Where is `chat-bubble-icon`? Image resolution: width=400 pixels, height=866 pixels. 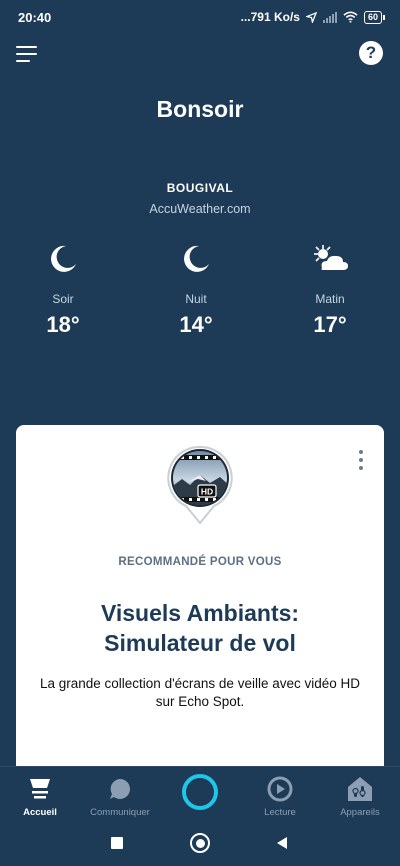 chat-bubble-icon is located at coordinates (120, 789).